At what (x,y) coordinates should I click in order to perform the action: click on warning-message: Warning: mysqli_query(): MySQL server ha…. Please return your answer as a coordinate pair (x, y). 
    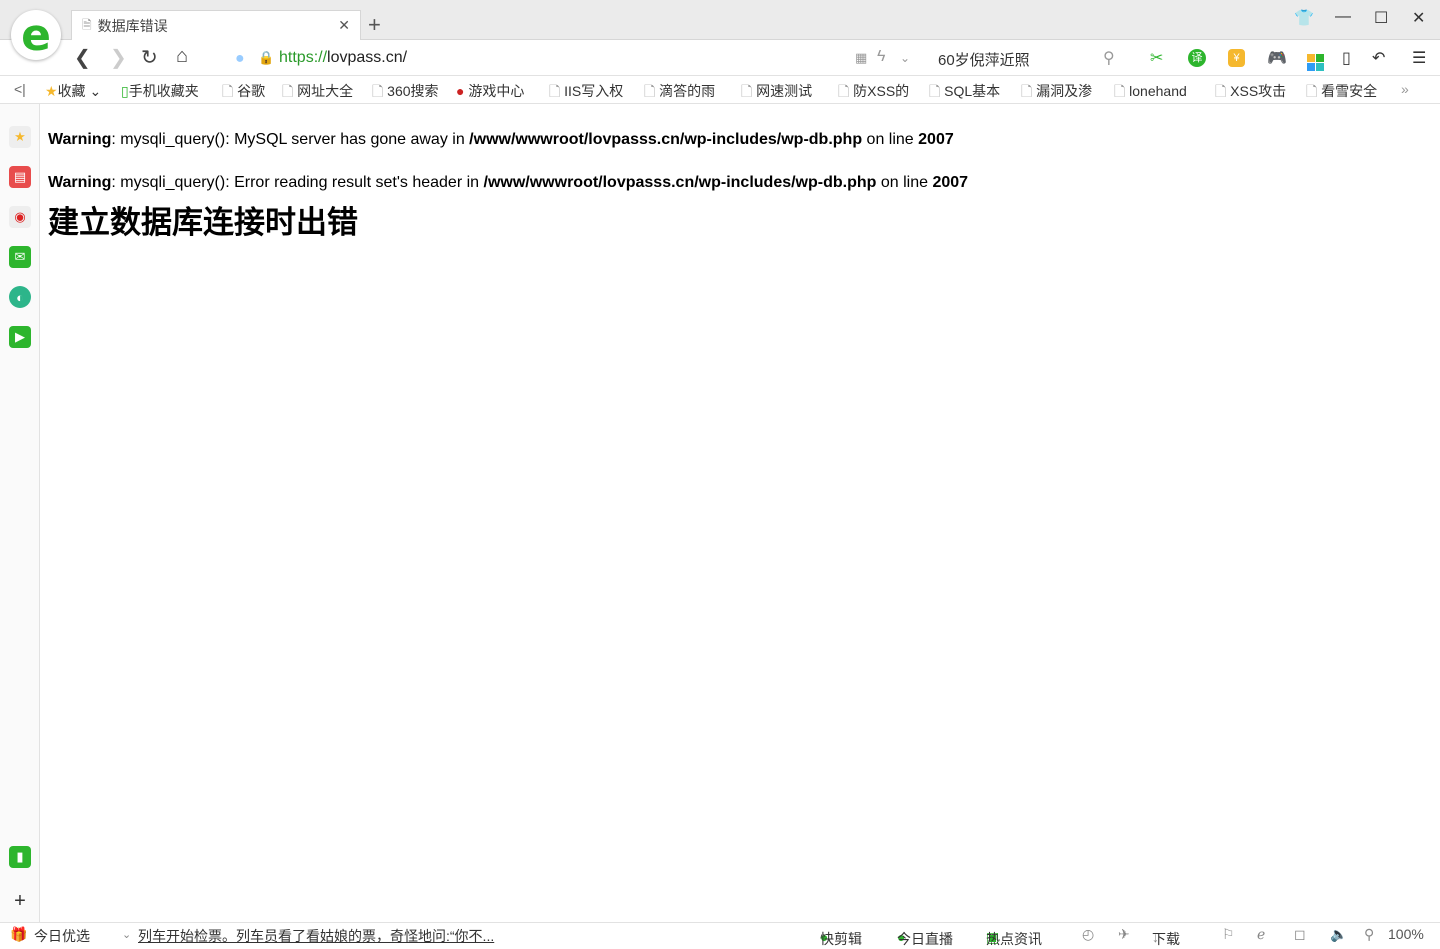
    Looking at the image, I should click on (501, 139).